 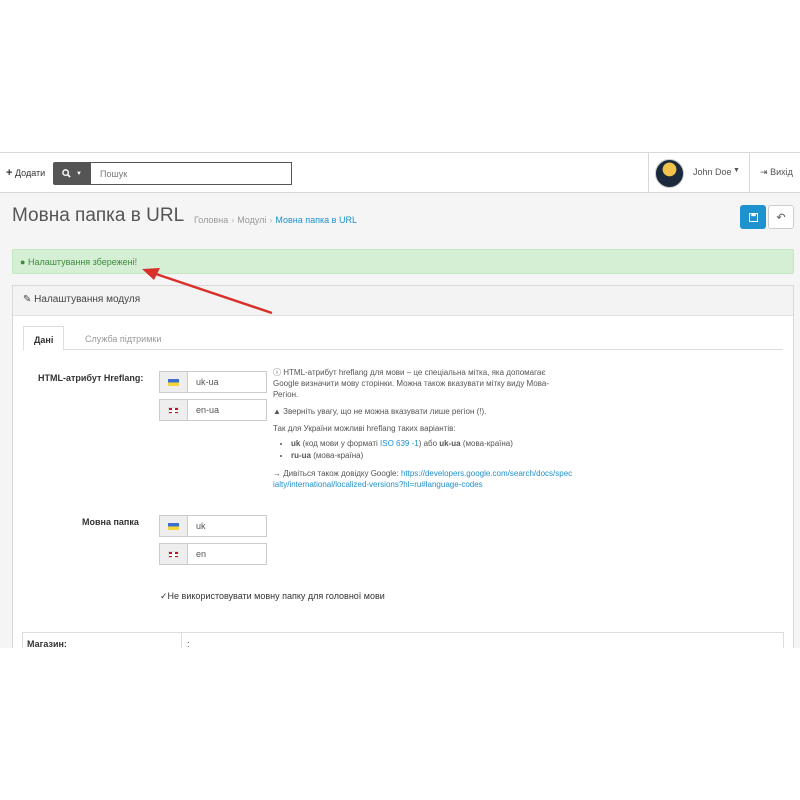 What do you see at coordinates (399, 443) in the screenshot?
I see `iso-link: ISO 639 -1` at bounding box center [399, 443].